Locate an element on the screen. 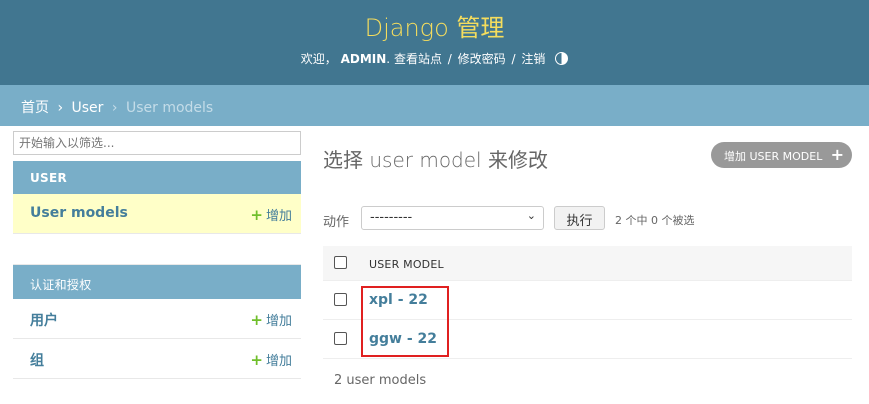  go-button: 执行 is located at coordinates (579, 218).